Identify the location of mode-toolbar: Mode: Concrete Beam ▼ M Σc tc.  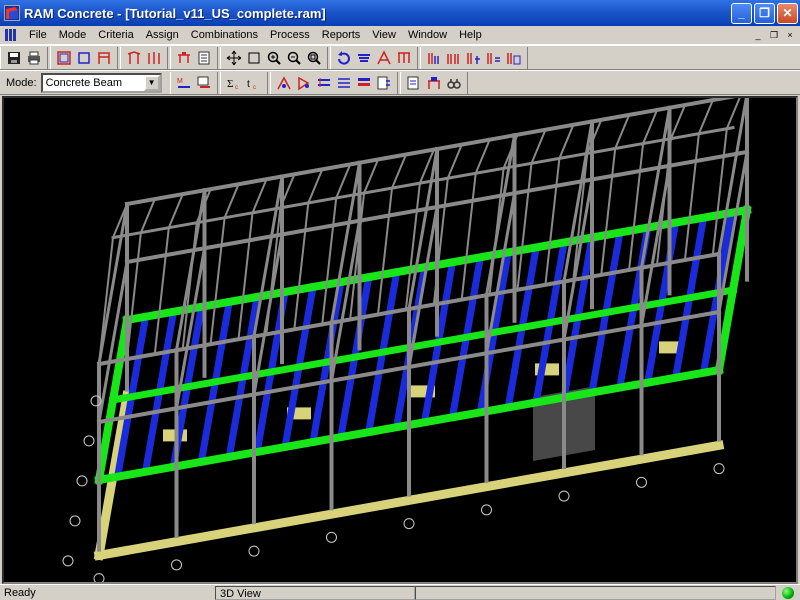
(400, 82).